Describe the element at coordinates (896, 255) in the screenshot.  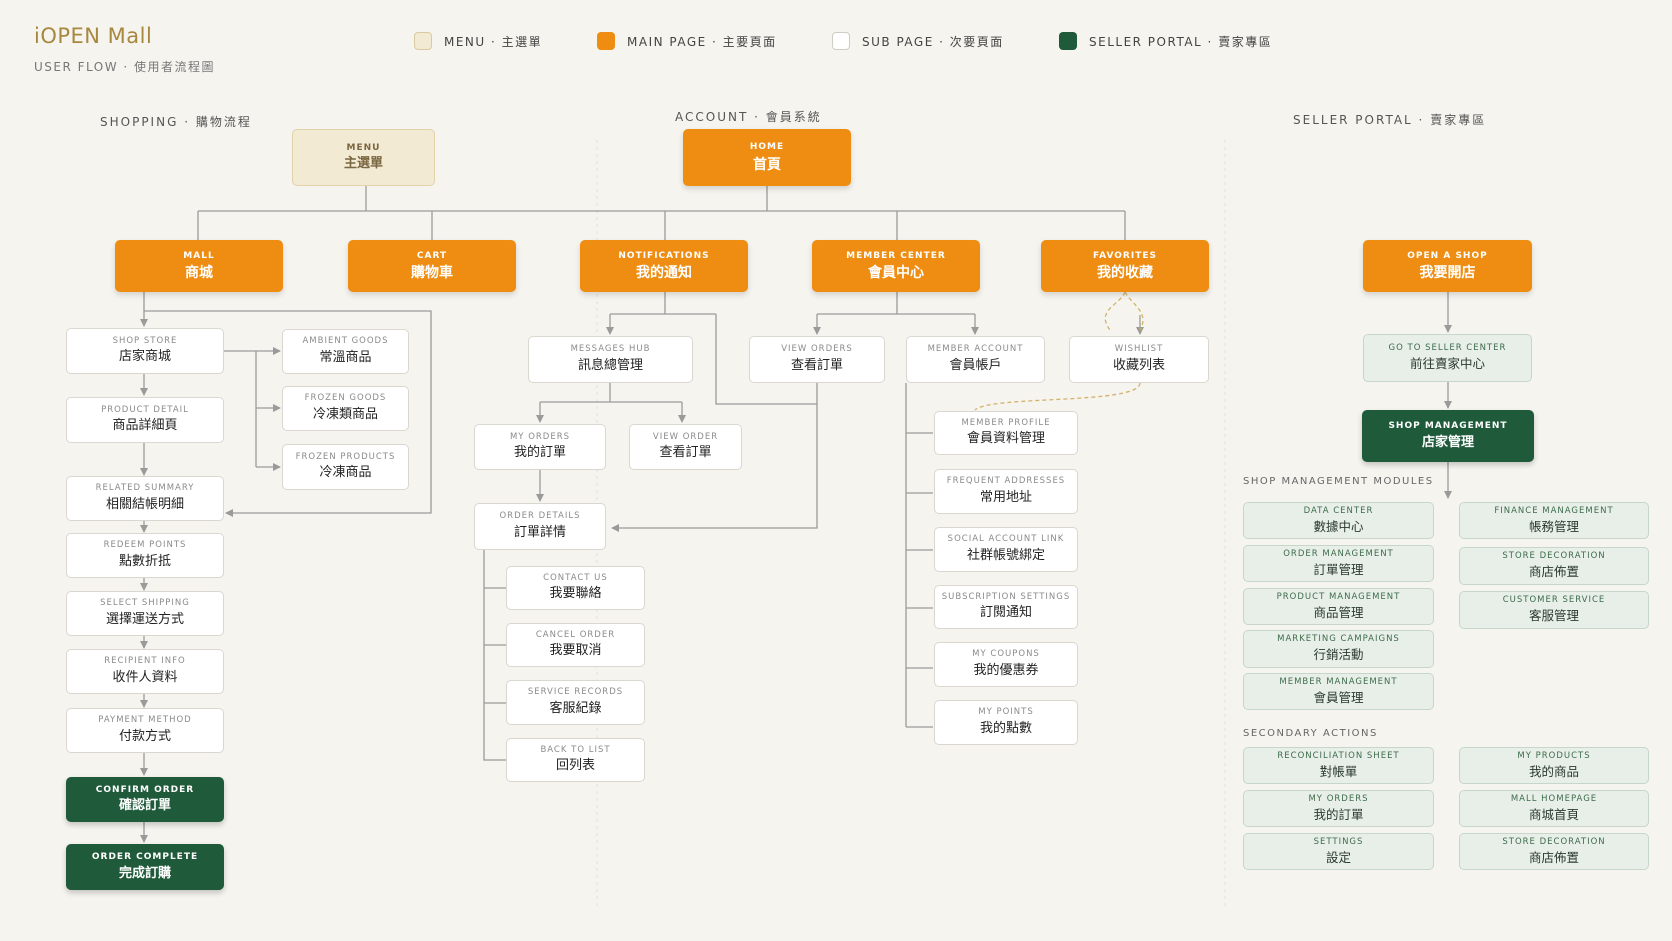
I see `node-label-en: MEMBER CENTER` at that location.